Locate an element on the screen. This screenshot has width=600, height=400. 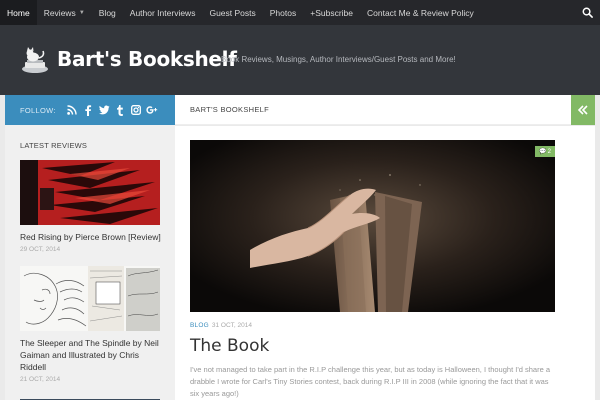
rss-link is located at coordinates (72, 110).